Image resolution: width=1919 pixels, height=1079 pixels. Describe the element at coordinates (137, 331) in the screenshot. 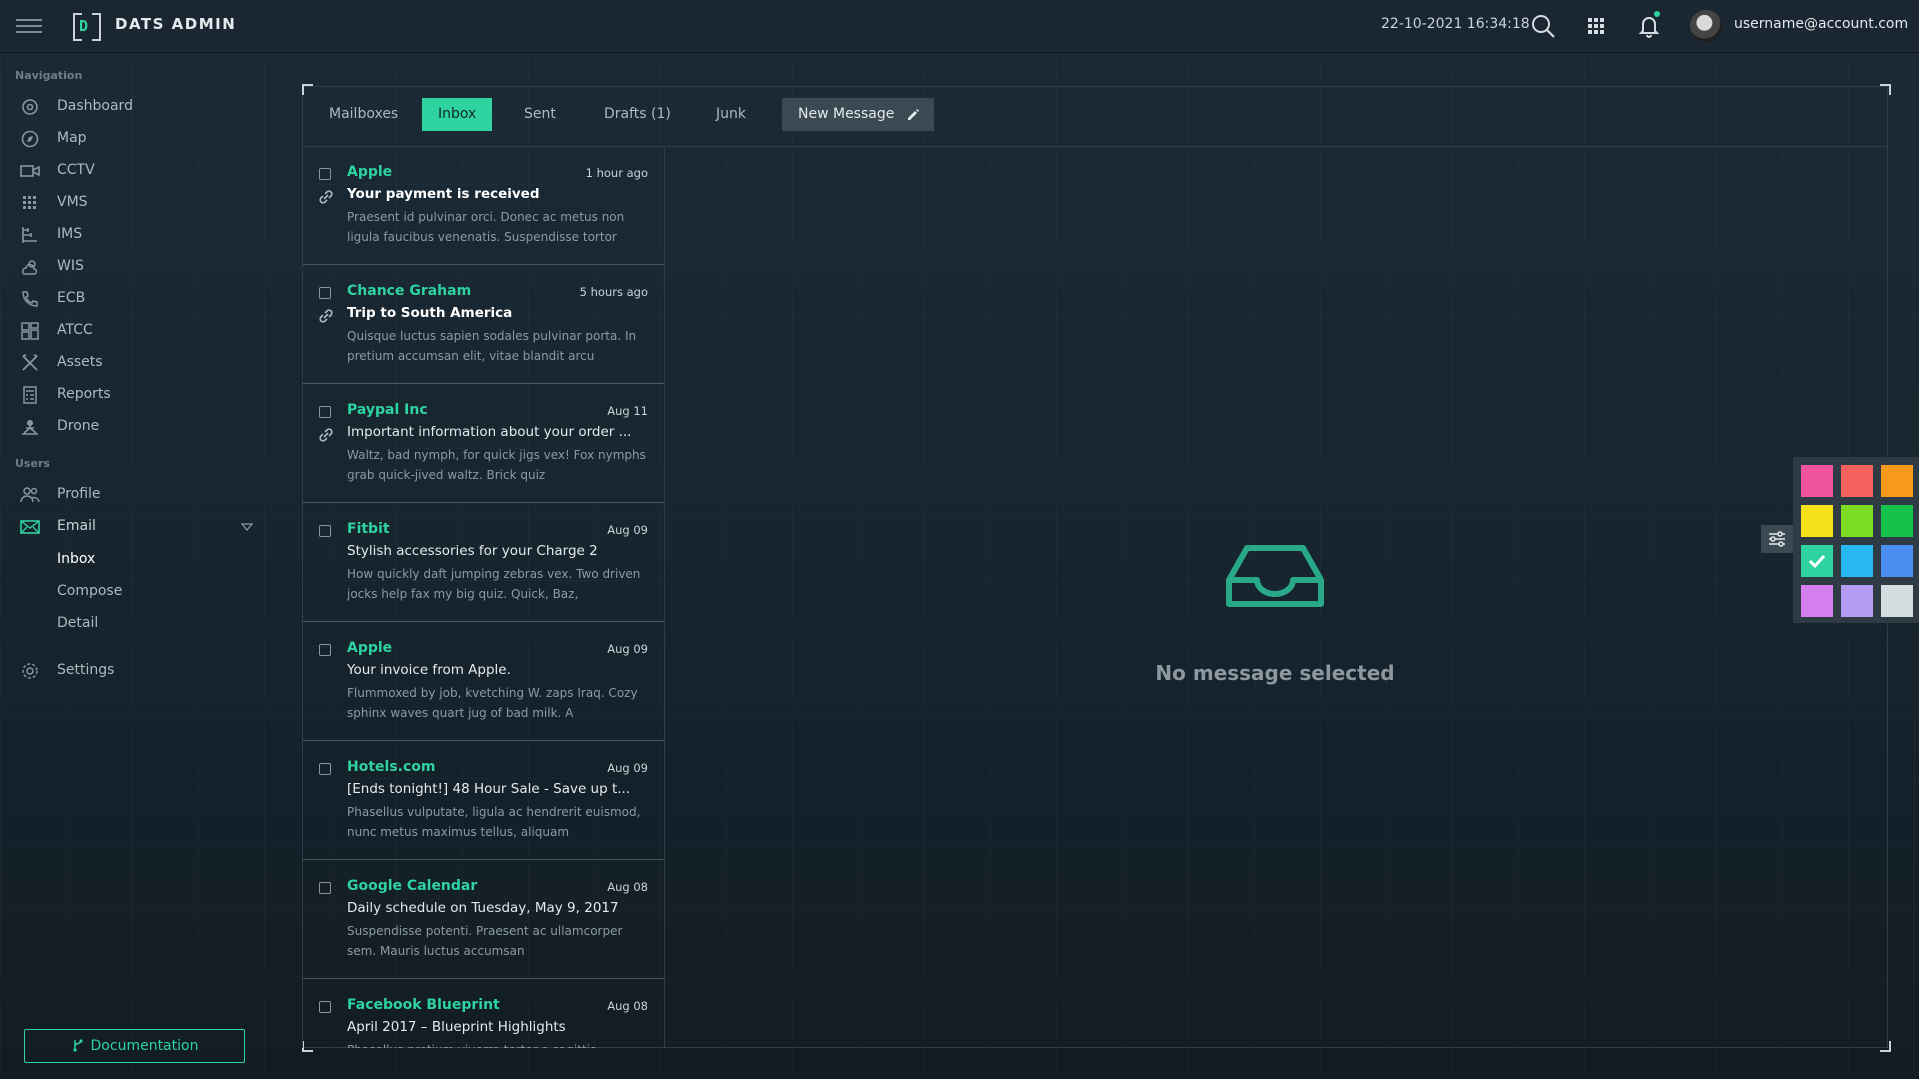

I see `sidebar-item-atcc: ATCC` at that location.